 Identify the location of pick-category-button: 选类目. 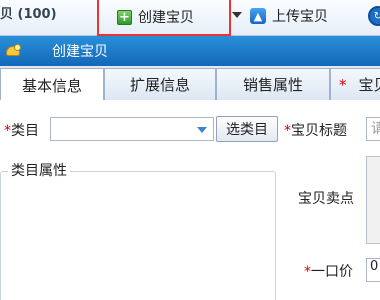
(247, 129).